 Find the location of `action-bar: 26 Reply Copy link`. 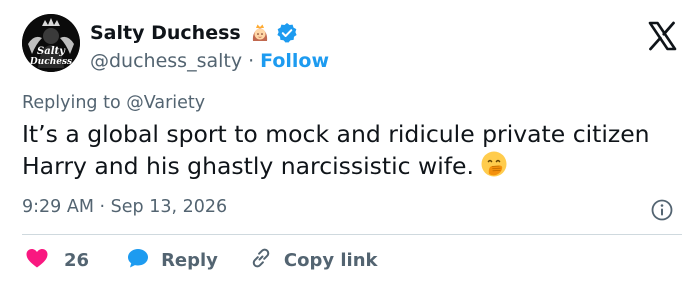

action-bar: 26 Reply Copy link is located at coordinates (201, 260).